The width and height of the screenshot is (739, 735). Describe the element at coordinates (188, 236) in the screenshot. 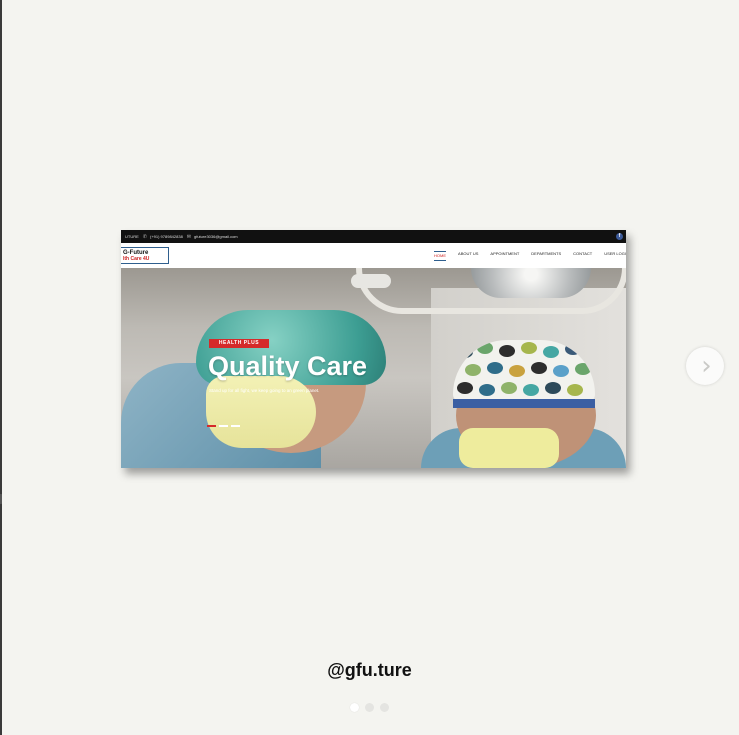

I see `mail-icon: ✉` at that location.